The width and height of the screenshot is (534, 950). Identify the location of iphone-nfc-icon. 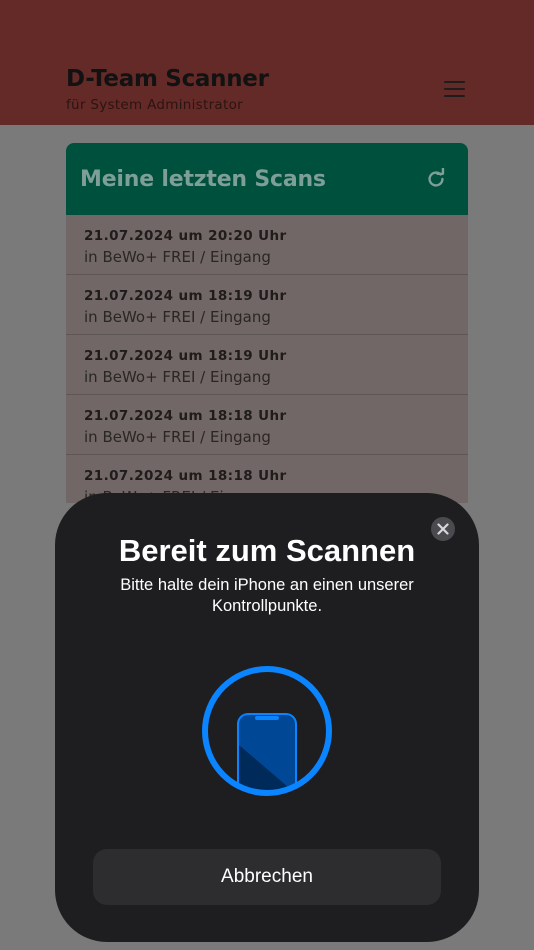
(267, 731).